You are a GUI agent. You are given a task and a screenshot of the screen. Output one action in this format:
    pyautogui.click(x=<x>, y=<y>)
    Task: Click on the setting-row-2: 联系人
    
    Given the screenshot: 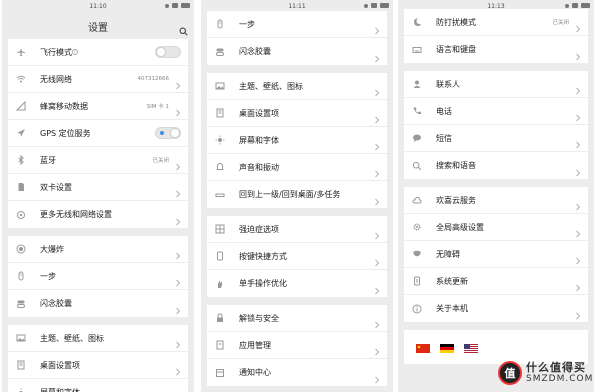 What is the action you would take?
    pyautogui.click(x=496, y=84)
    